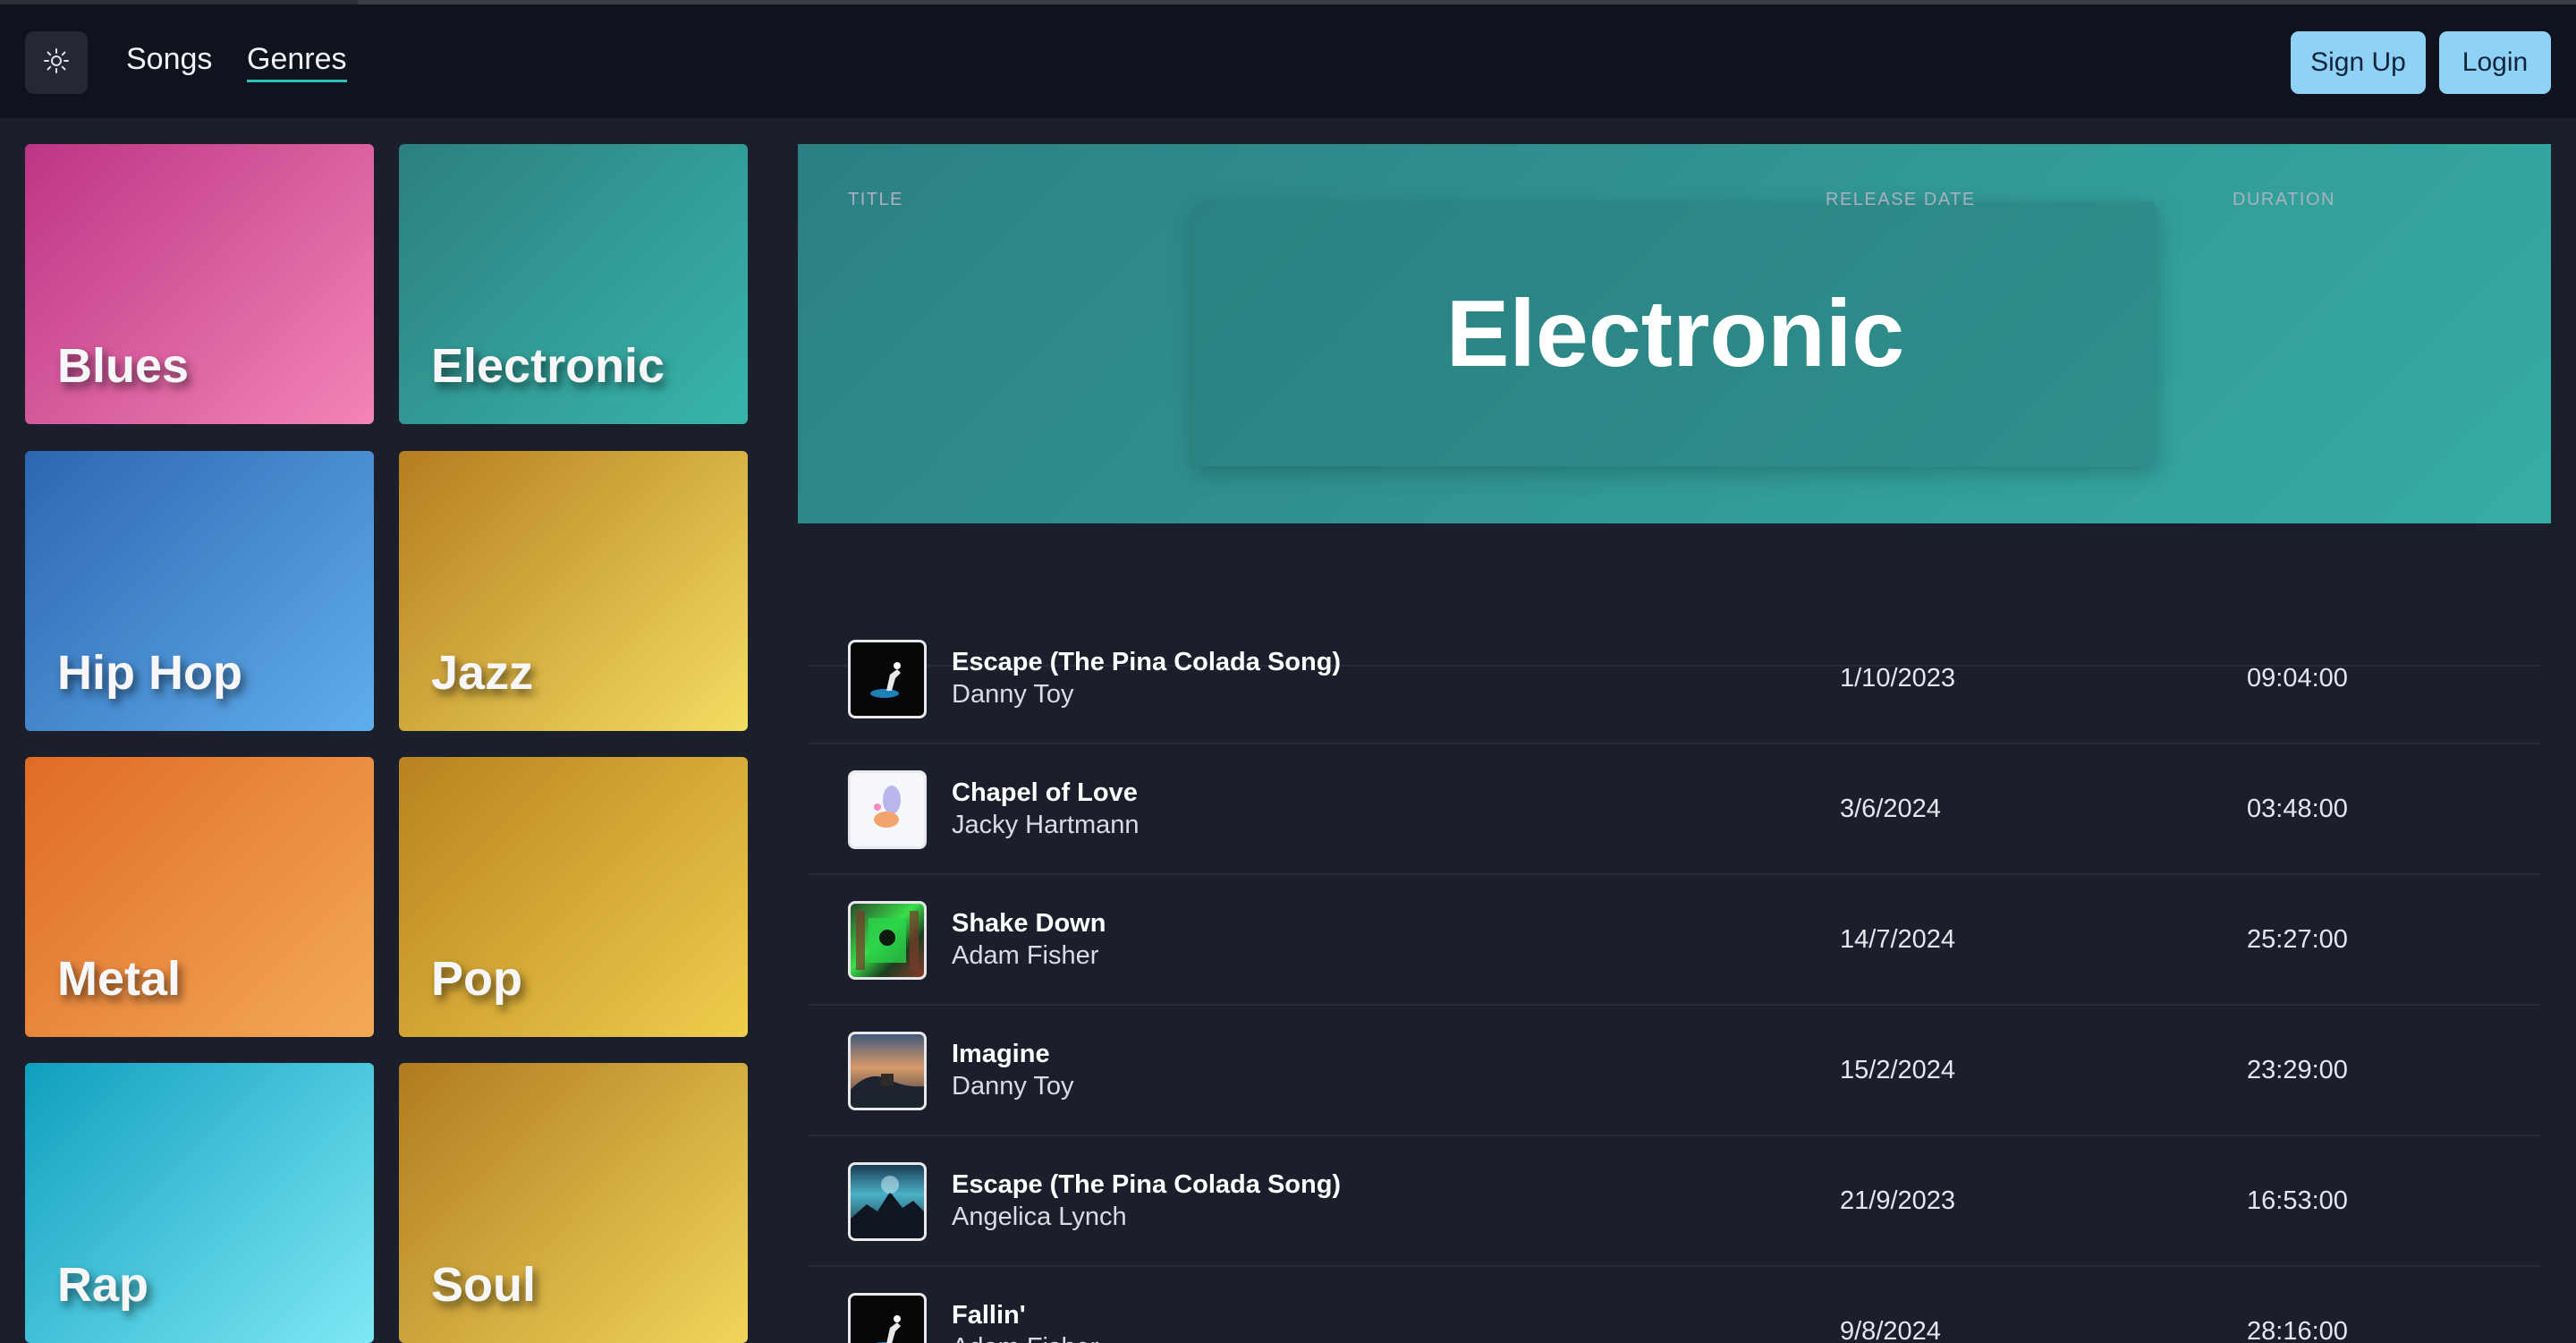 The image size is (2576, 1343). Describe the element at coordinates (573, 897) in the screenshot. I see `genre-tile-pop: Pop` at that location.